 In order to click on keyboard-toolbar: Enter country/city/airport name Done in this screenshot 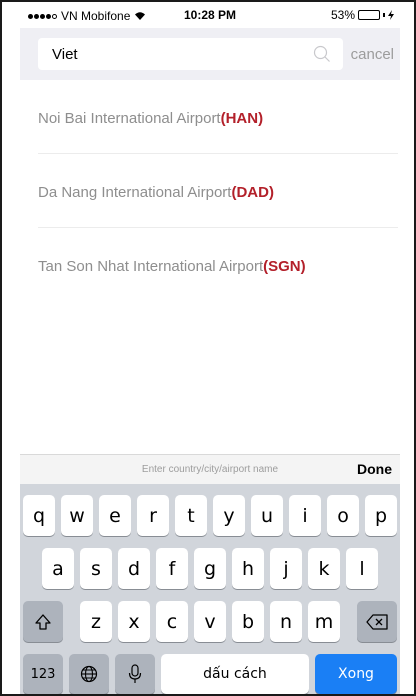, I will do `click(210, 469)`.